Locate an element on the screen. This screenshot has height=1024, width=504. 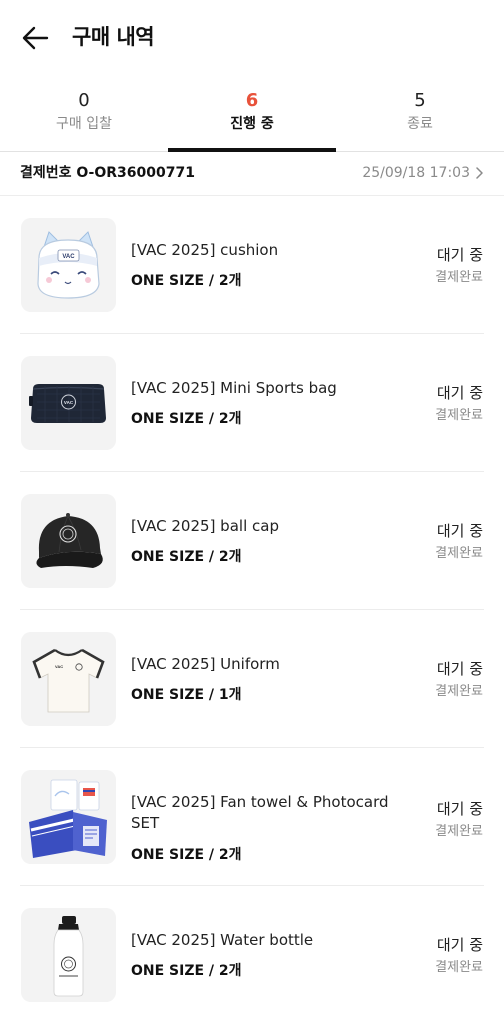
tab-bidding-count: 0 is located at coordinates (84, 100).